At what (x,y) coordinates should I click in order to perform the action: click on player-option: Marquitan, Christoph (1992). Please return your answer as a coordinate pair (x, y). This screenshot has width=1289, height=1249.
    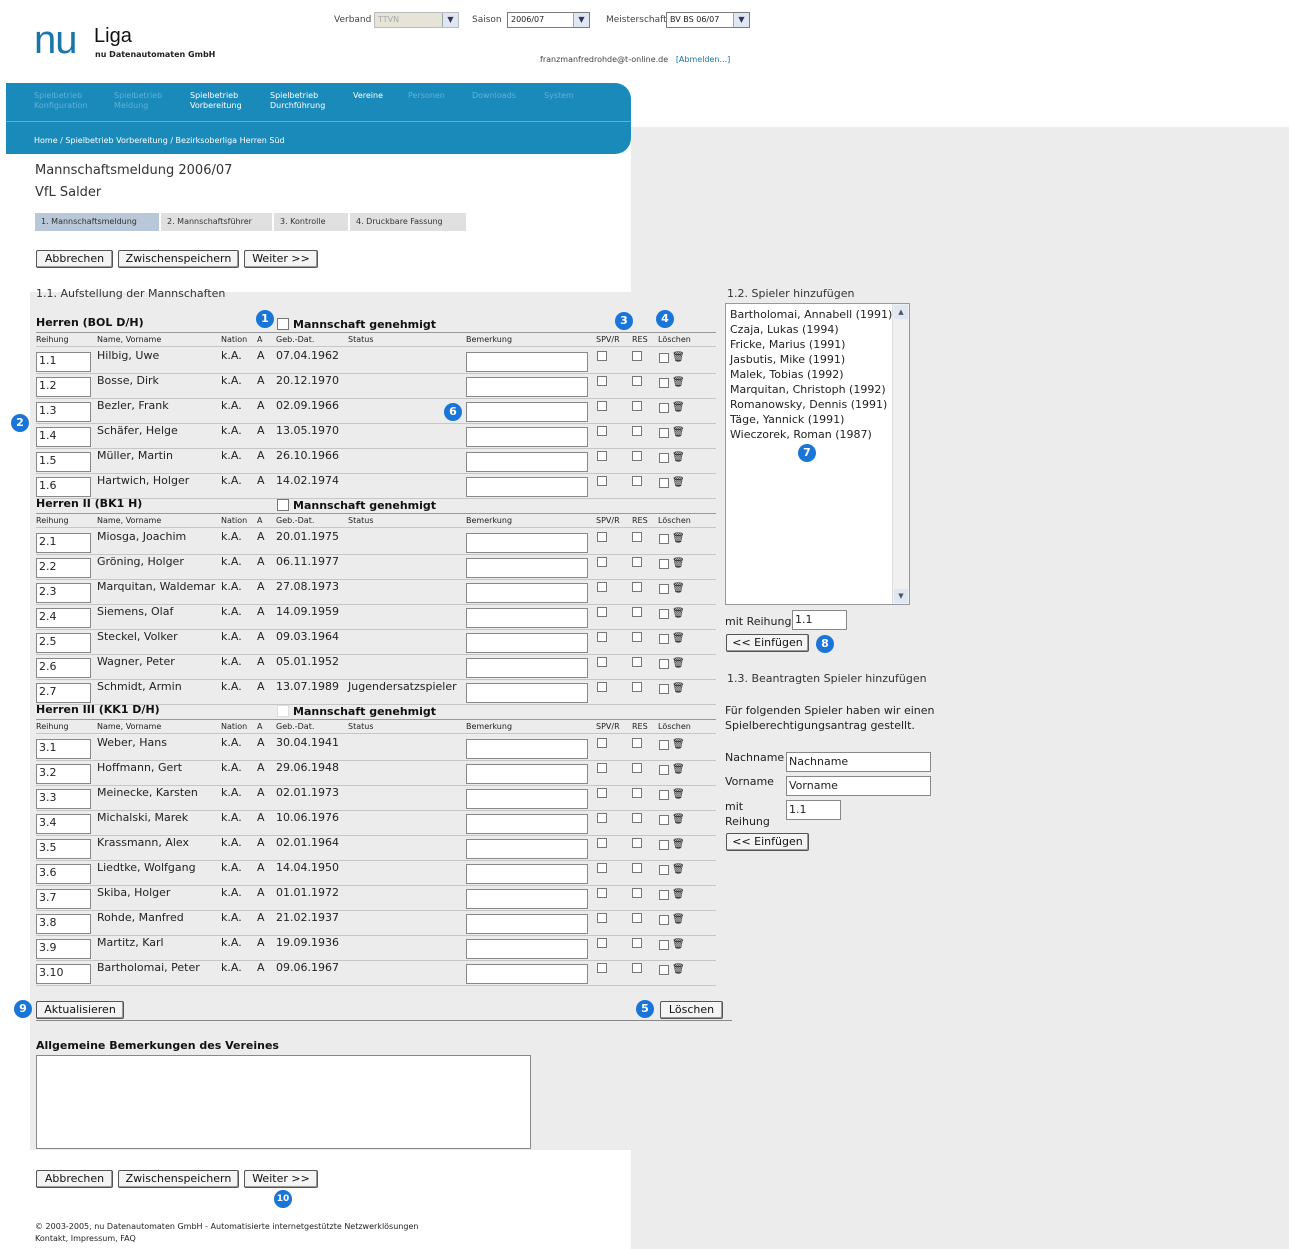
    Looking at the image, I should click on (817, 389).